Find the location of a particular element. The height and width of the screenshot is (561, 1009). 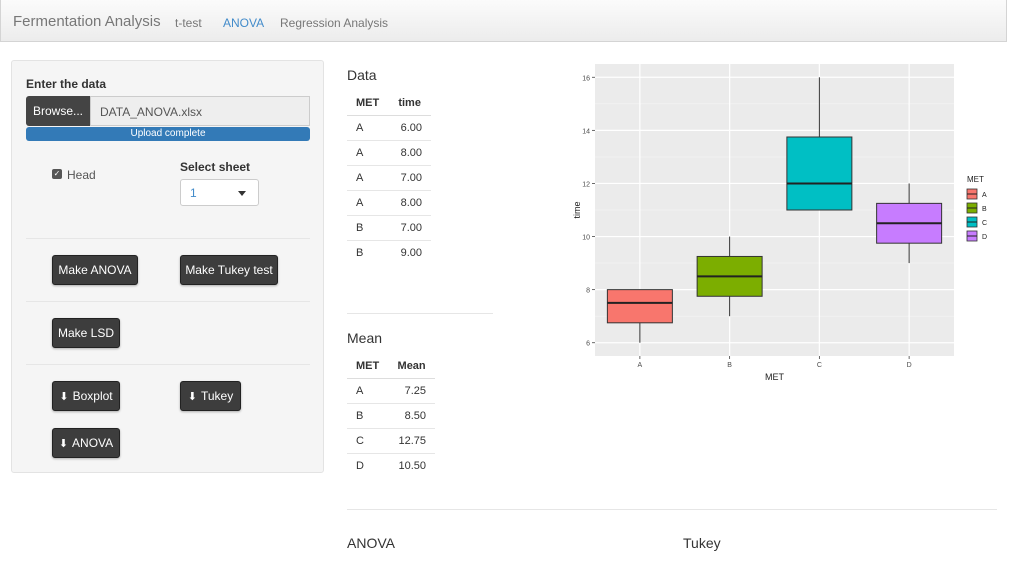

table-row: A 7.25 is located at coordinates (391, 391).